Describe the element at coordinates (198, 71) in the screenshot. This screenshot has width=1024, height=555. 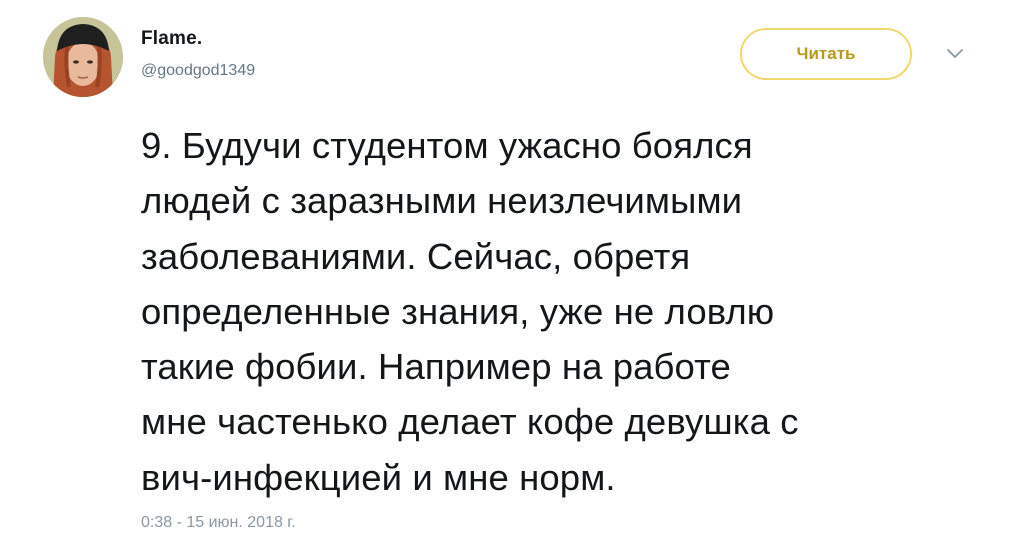
I see `user-handle: @goodgod1349` at that location.